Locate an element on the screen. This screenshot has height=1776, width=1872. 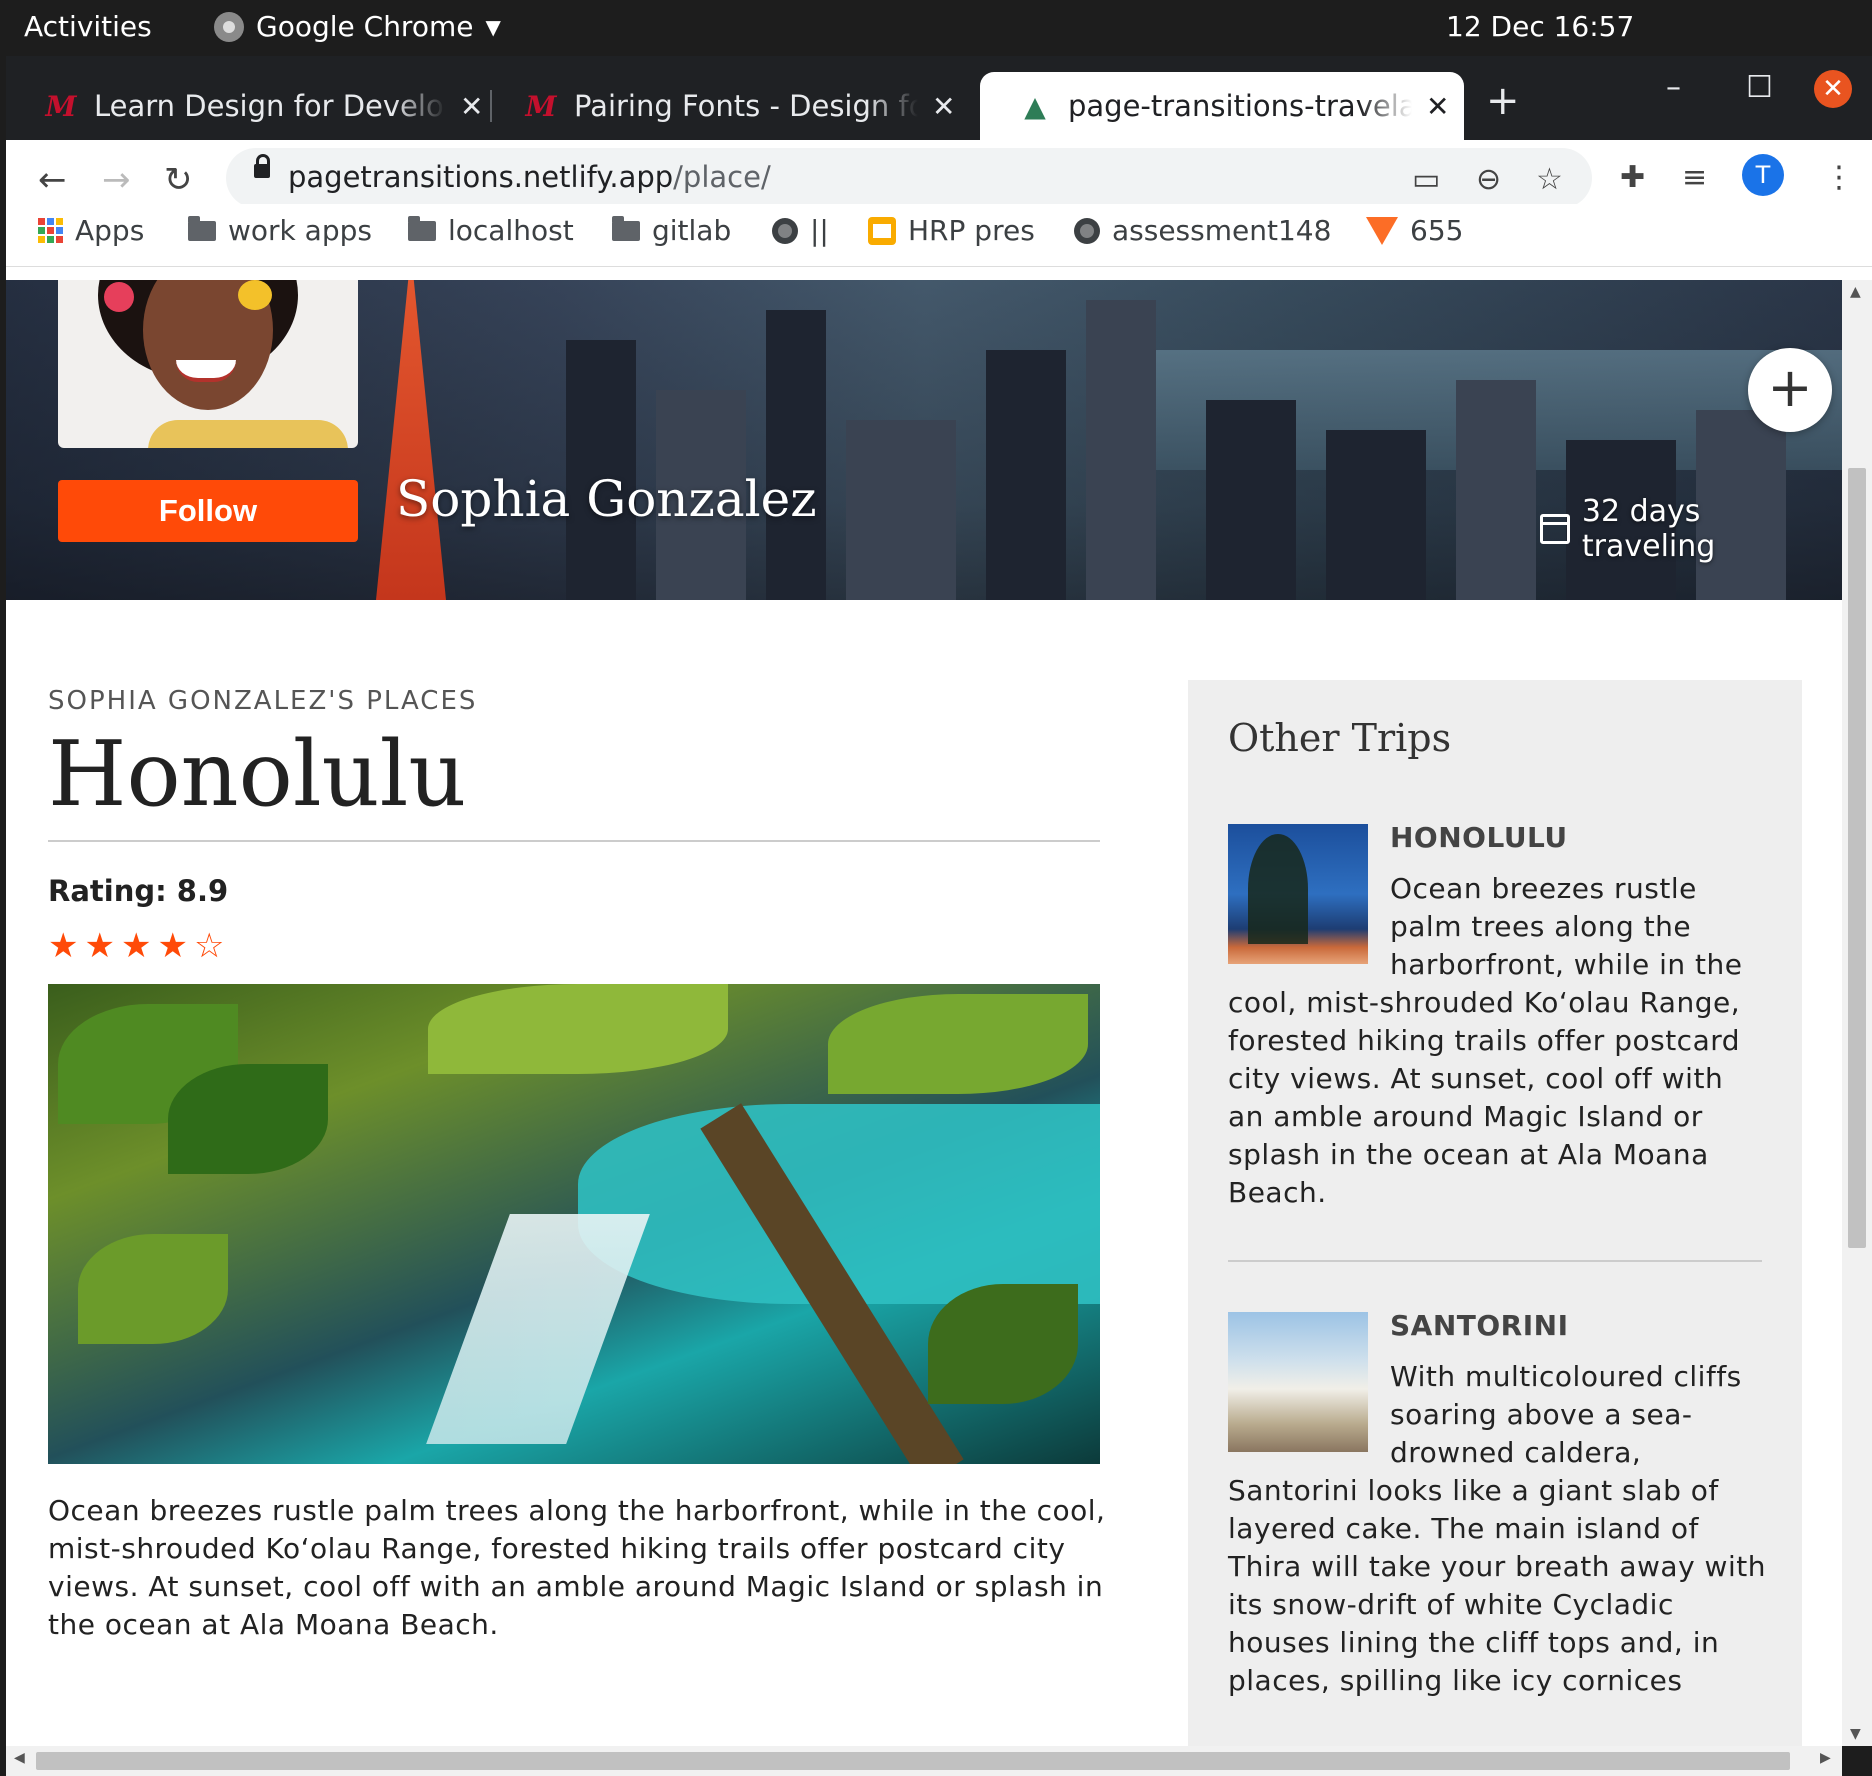
minimize-icon: – is located at coordinates (1673, 87).